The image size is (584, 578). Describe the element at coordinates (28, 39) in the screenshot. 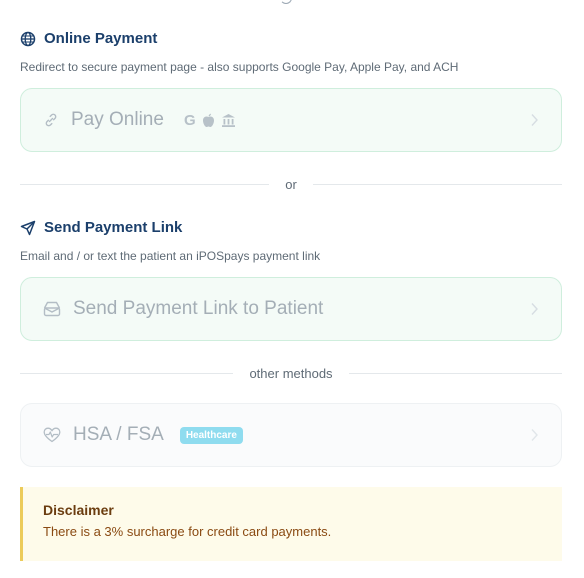

I see `globe-icon` at that location.